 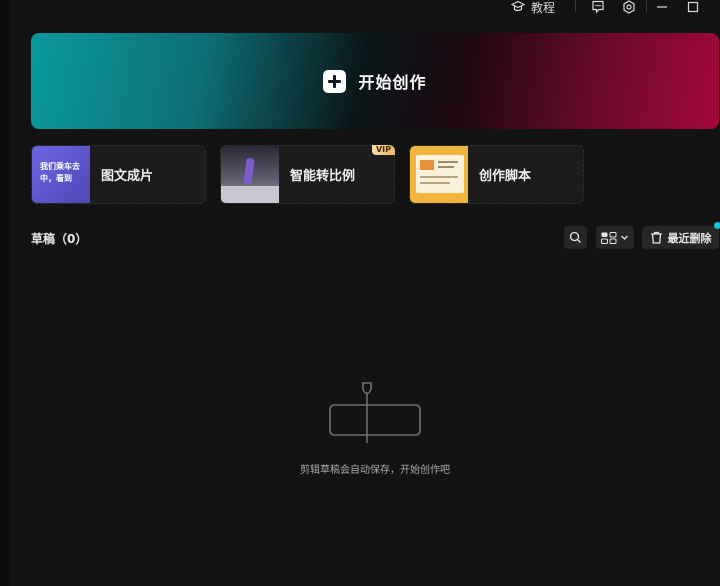 What do you see at coordinates (335, 81) in the screenshot?
I see `plus-icon` at bounding box center [335, 81].